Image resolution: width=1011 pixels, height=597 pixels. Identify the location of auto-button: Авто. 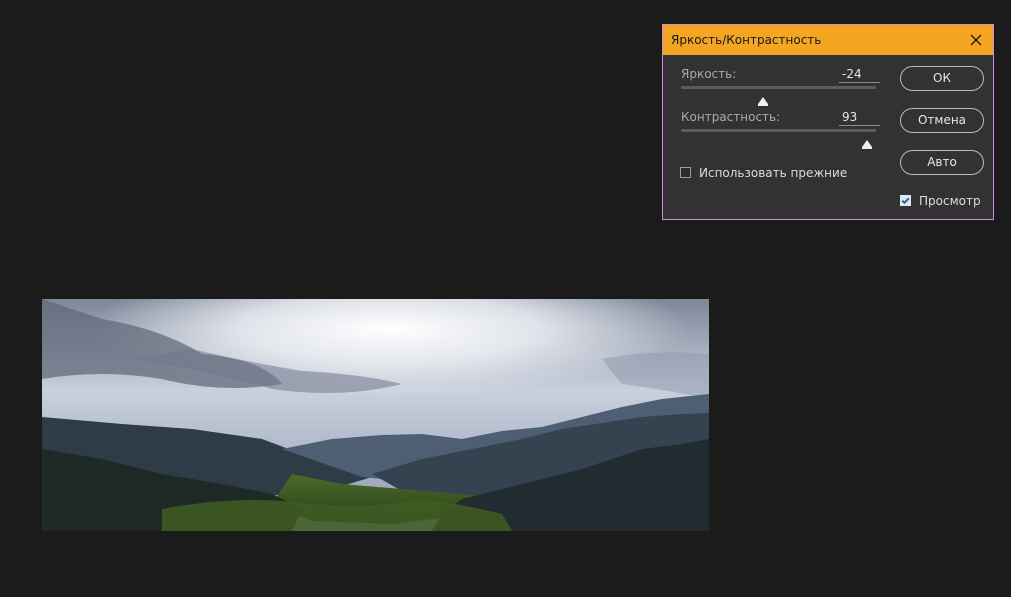
(942, 162).